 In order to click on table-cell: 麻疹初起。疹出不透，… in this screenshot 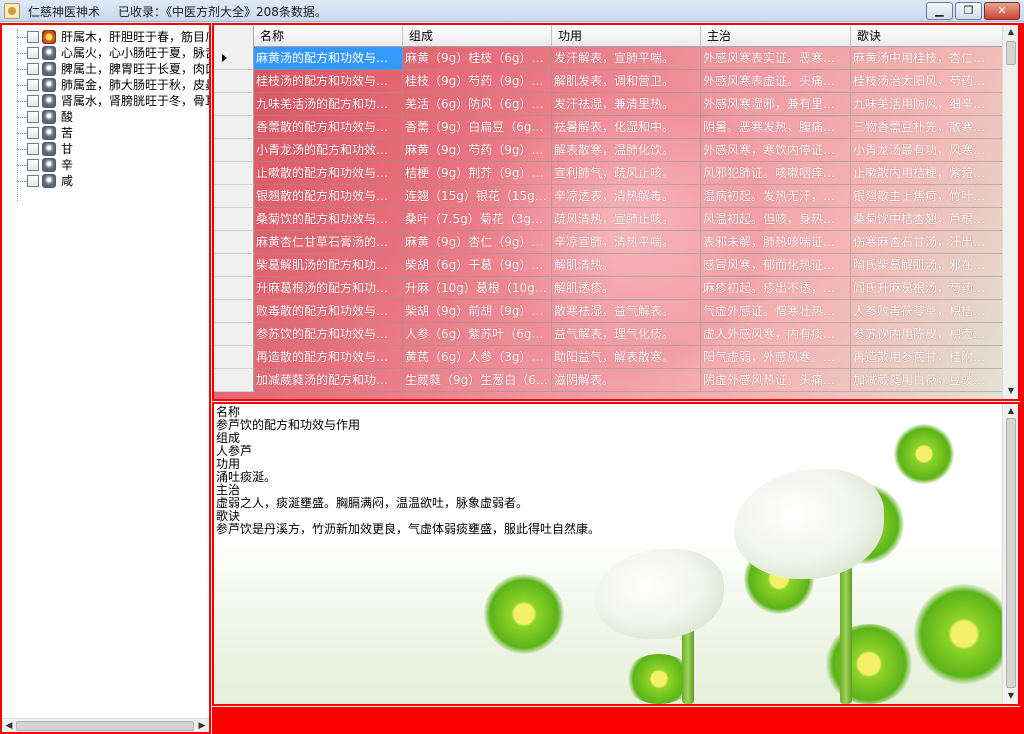, I will do `click(776, 288)`.